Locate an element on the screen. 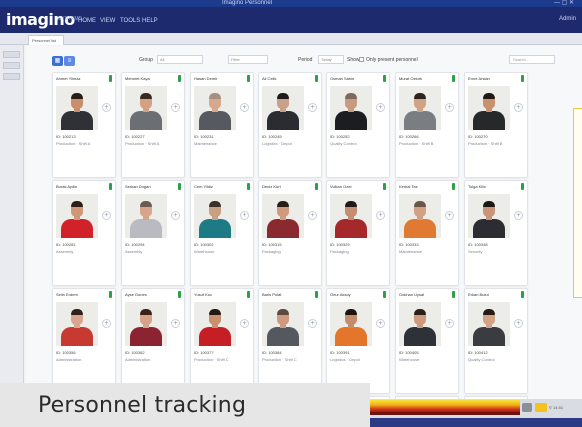 The image size is (582, 427). personnel-card: Volkan Ozer + ID: 100329 Packaging is located at coordinates (358, 233).